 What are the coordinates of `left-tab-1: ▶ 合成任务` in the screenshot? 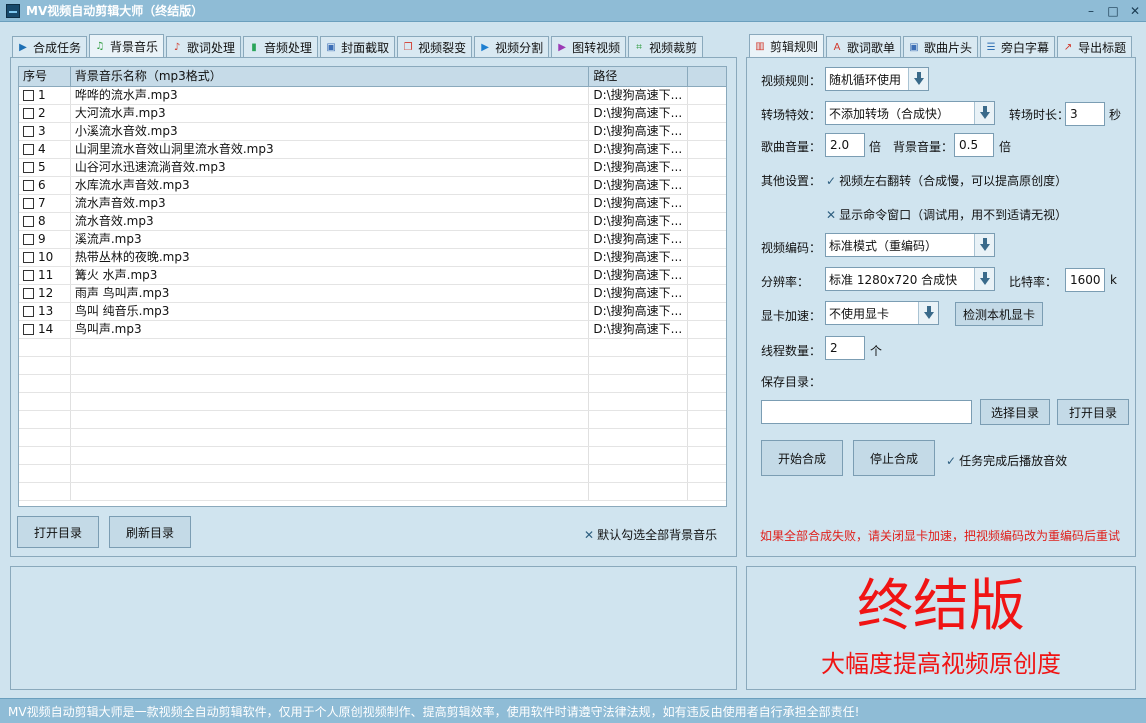 It's located at (50, 46).